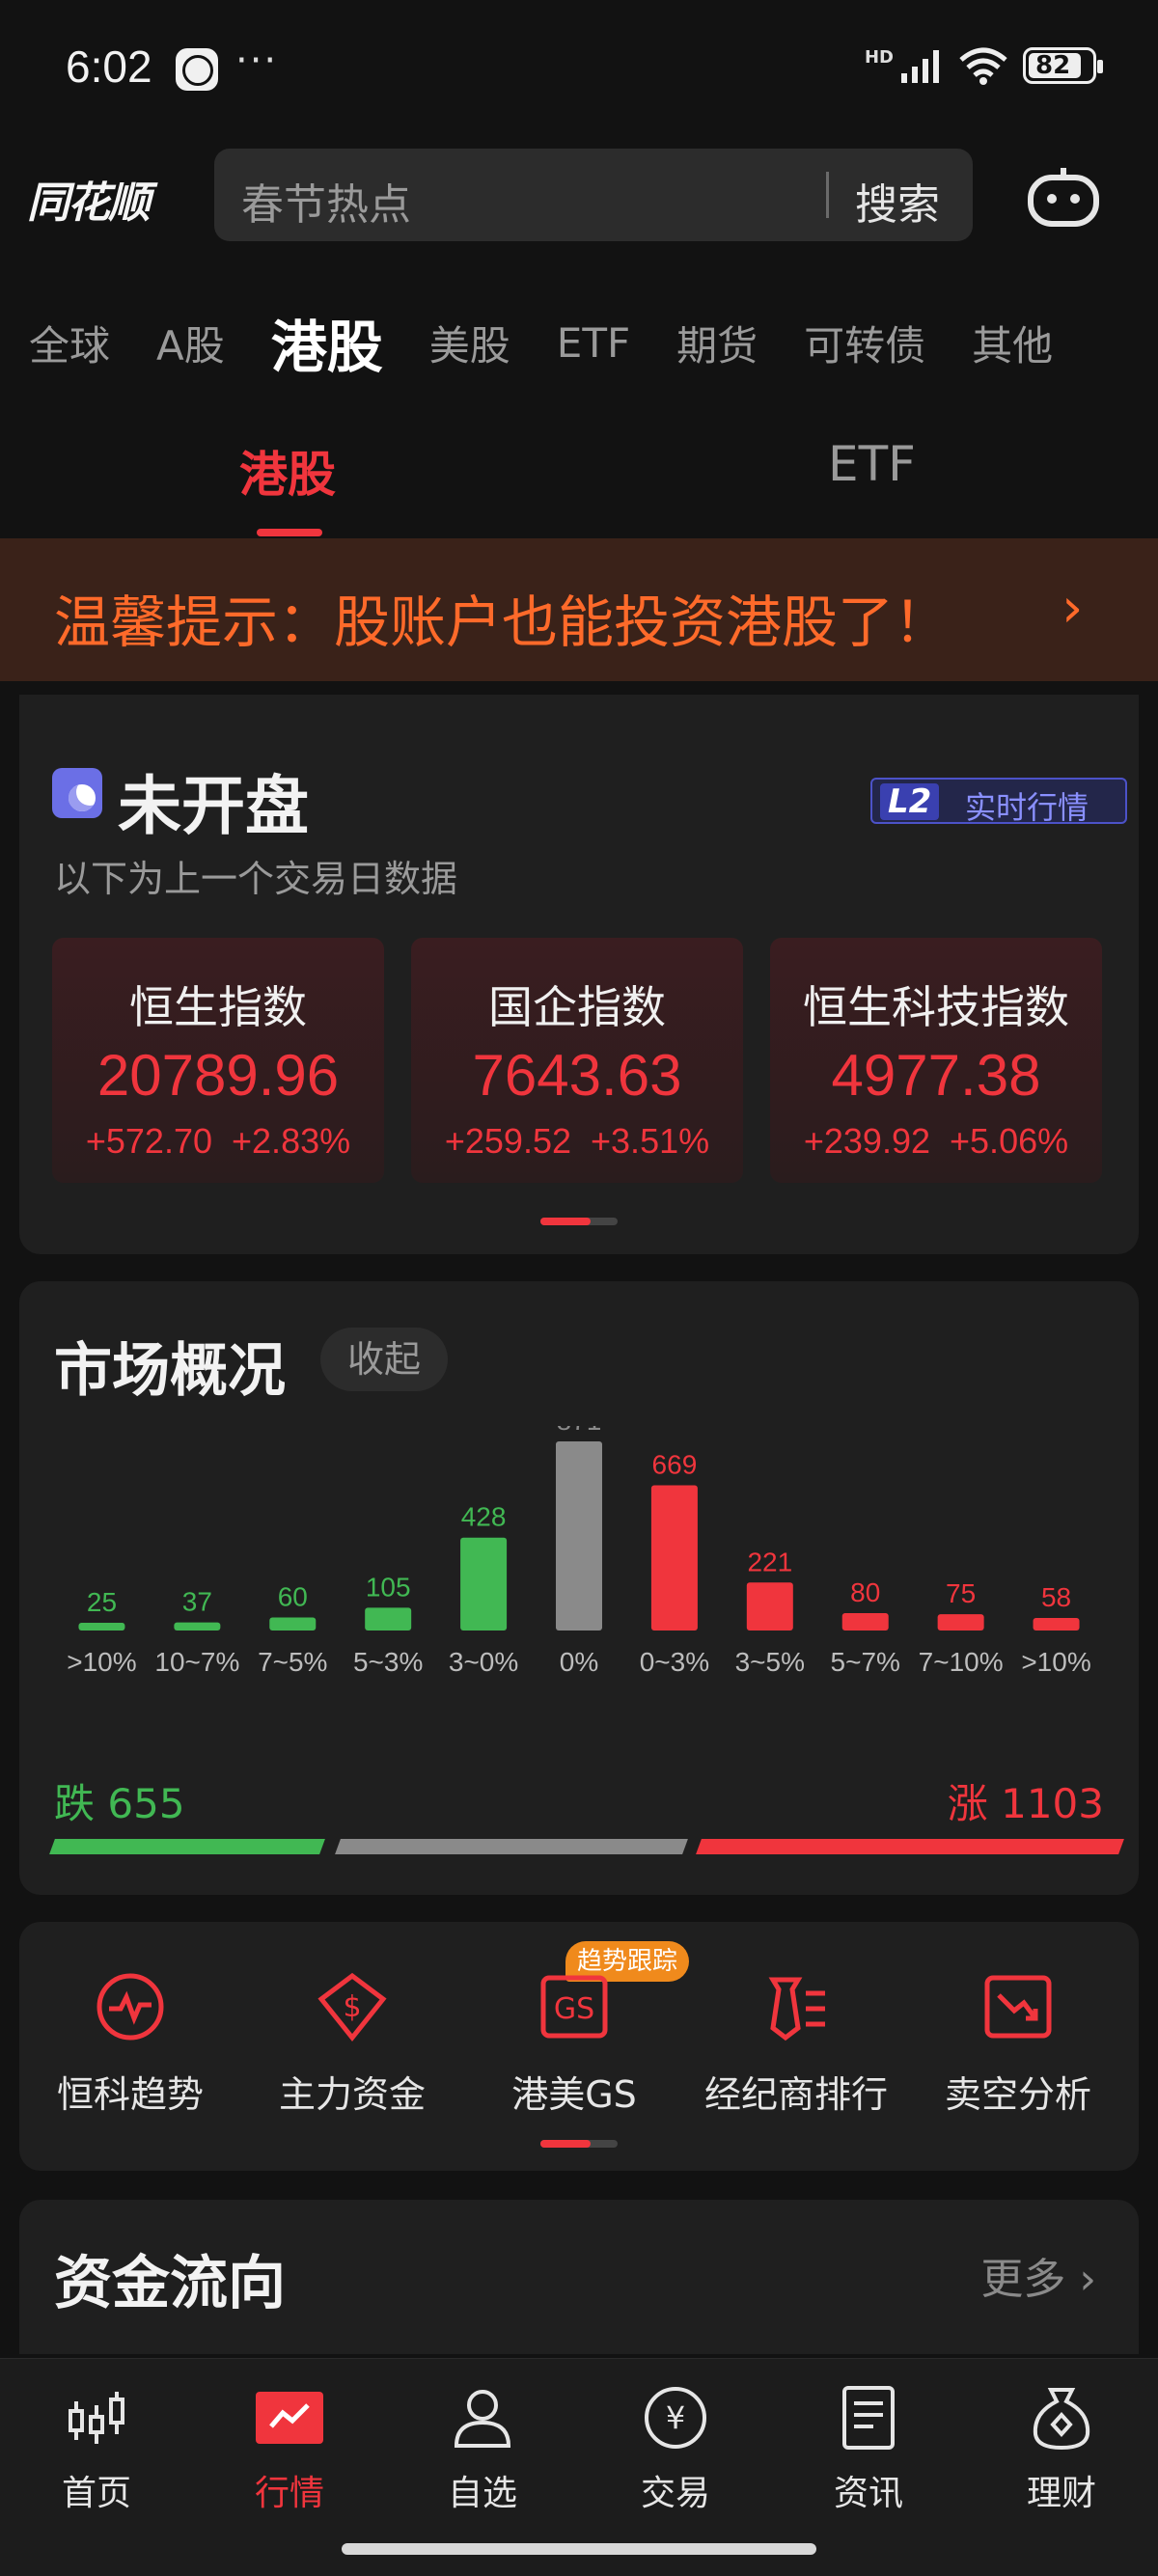  What do you see at coordinates (384, 1359) in the screenshot?
I see `collapse-button: 收起` at bounding box center [384, 1359].